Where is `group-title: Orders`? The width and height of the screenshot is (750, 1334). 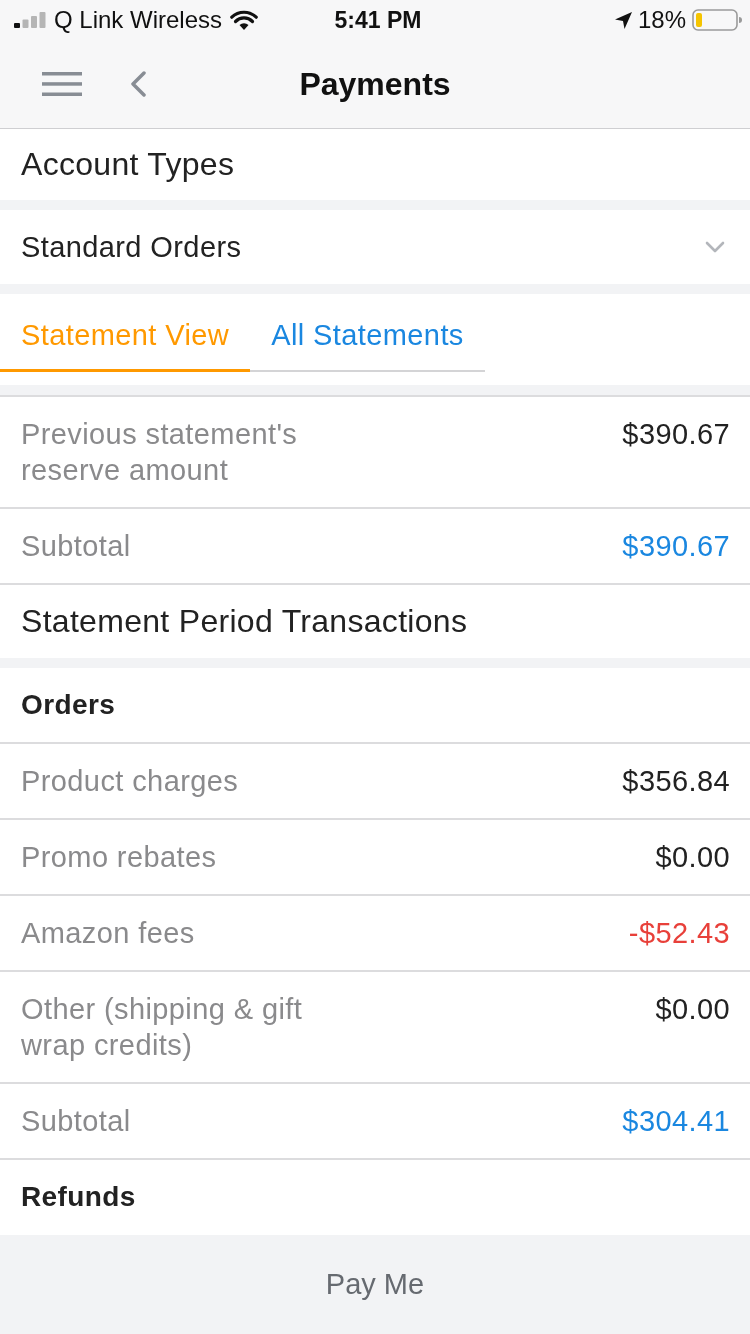
group-title: Orders is located at coordinates (68, 705).